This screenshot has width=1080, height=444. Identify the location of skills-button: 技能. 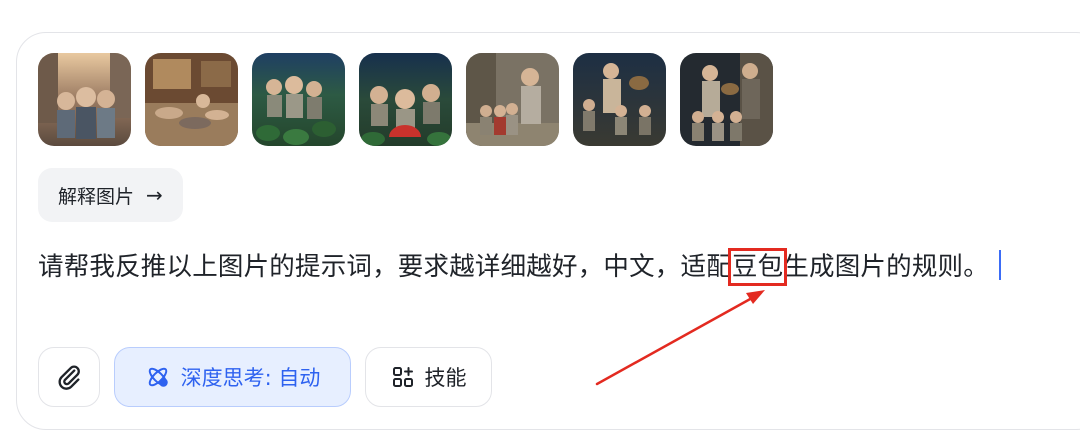
(428, 377).